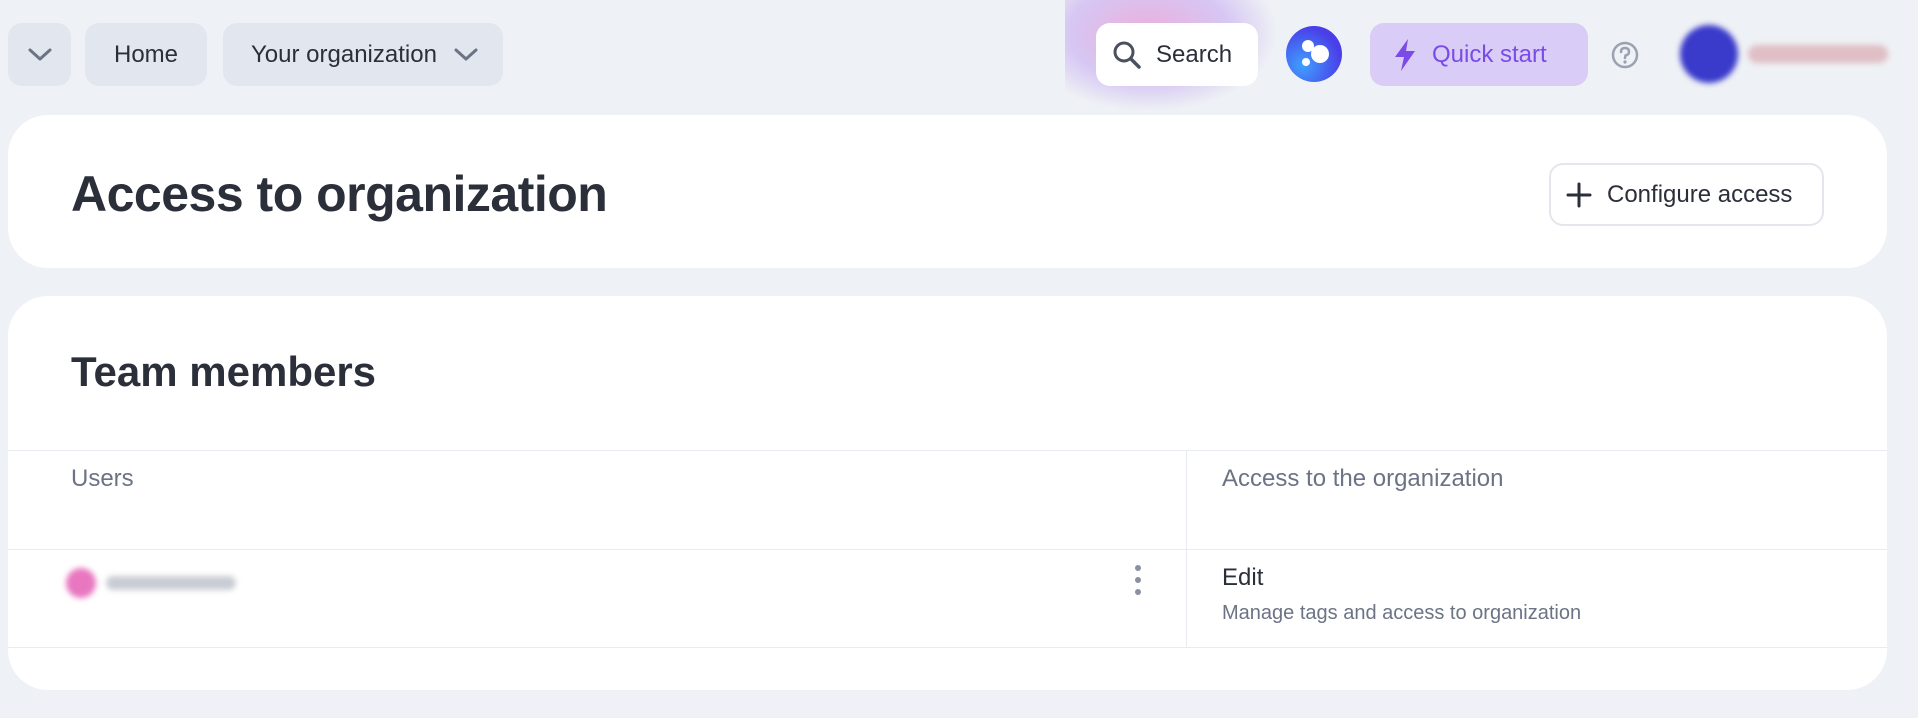 This screenshot has height=718, width=1918. Describe the element at coordinates (102, 478) in the screenshot. I see `column-header-users: Users` at that location.